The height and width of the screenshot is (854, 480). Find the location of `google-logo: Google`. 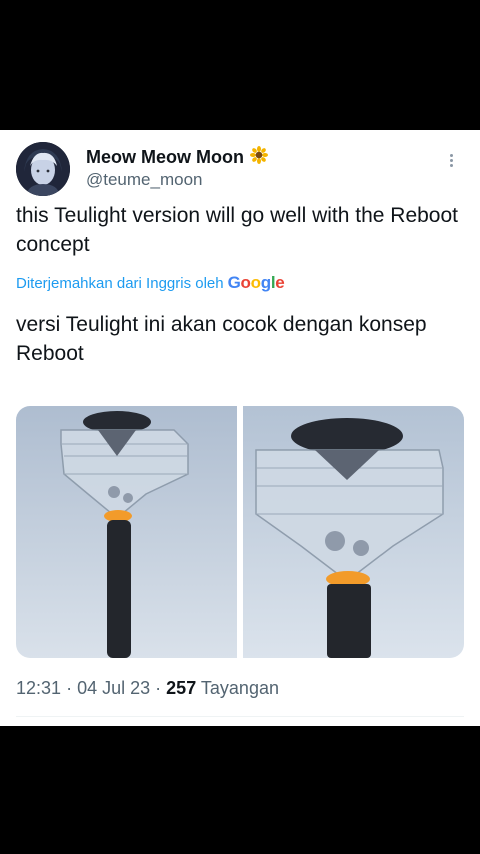

google-logo: Google is located at coordinates (256, 282).